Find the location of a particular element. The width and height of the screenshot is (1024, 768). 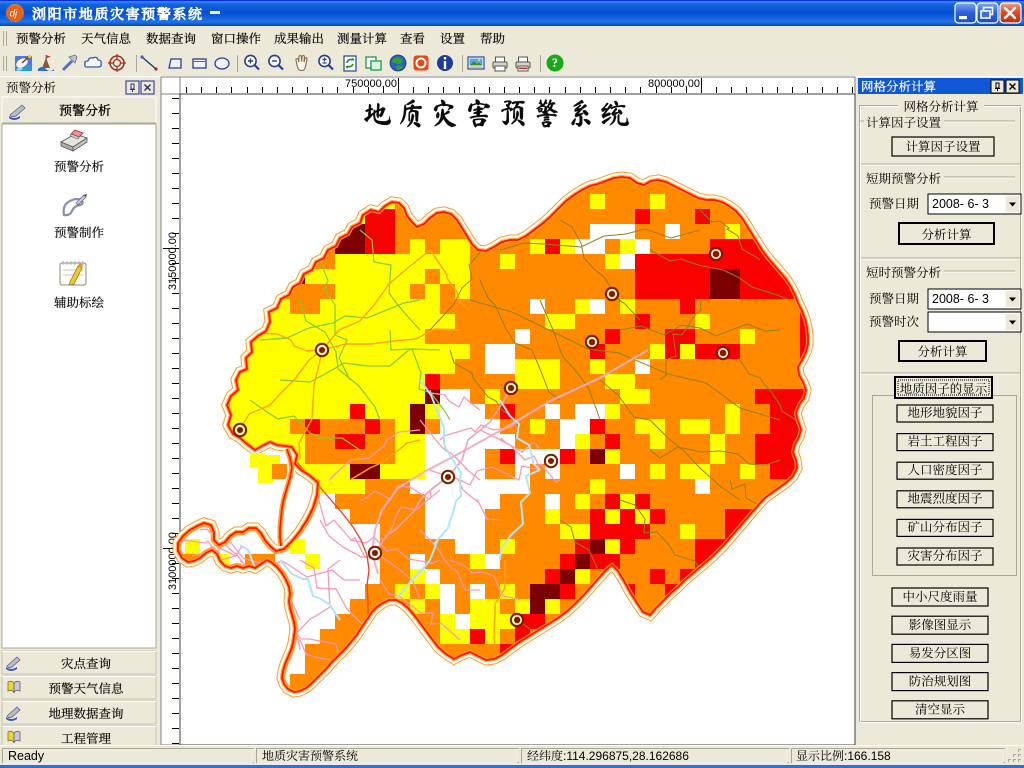

svg-text: dj is located at coordinates (14, 14).